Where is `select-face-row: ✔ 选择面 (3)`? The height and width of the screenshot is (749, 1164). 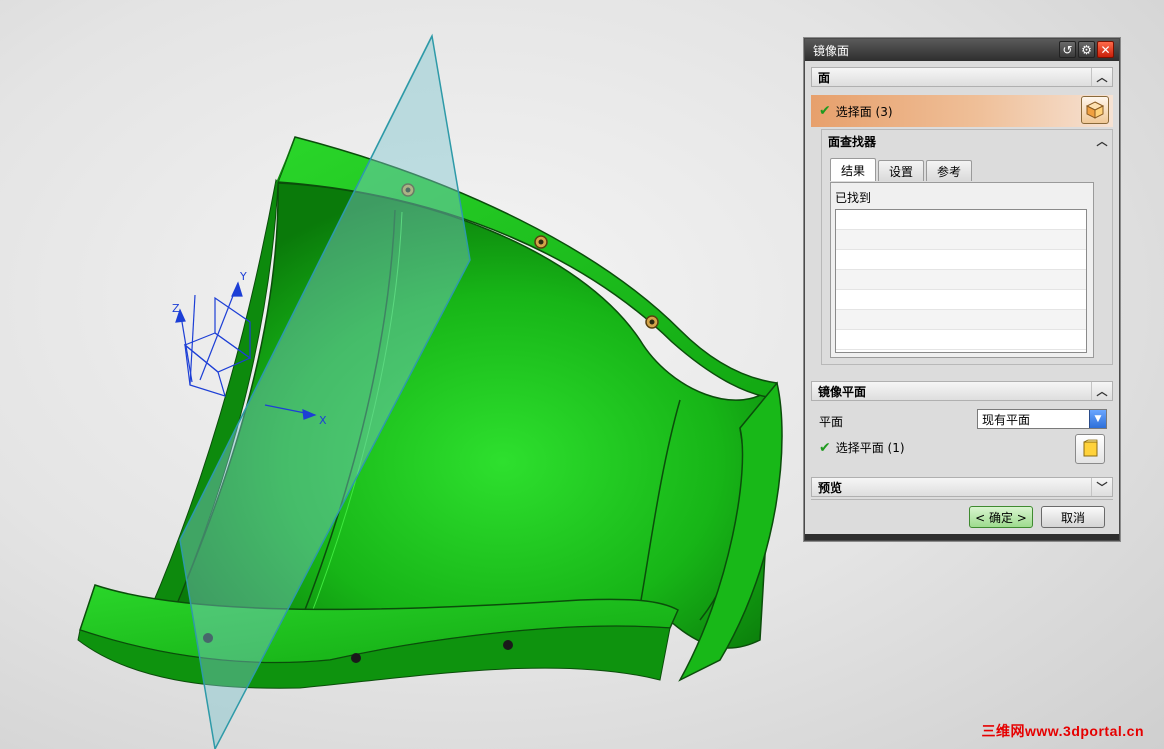
select-face-row: ✔ 选择面 (3) is located at coordinates (962, 111).